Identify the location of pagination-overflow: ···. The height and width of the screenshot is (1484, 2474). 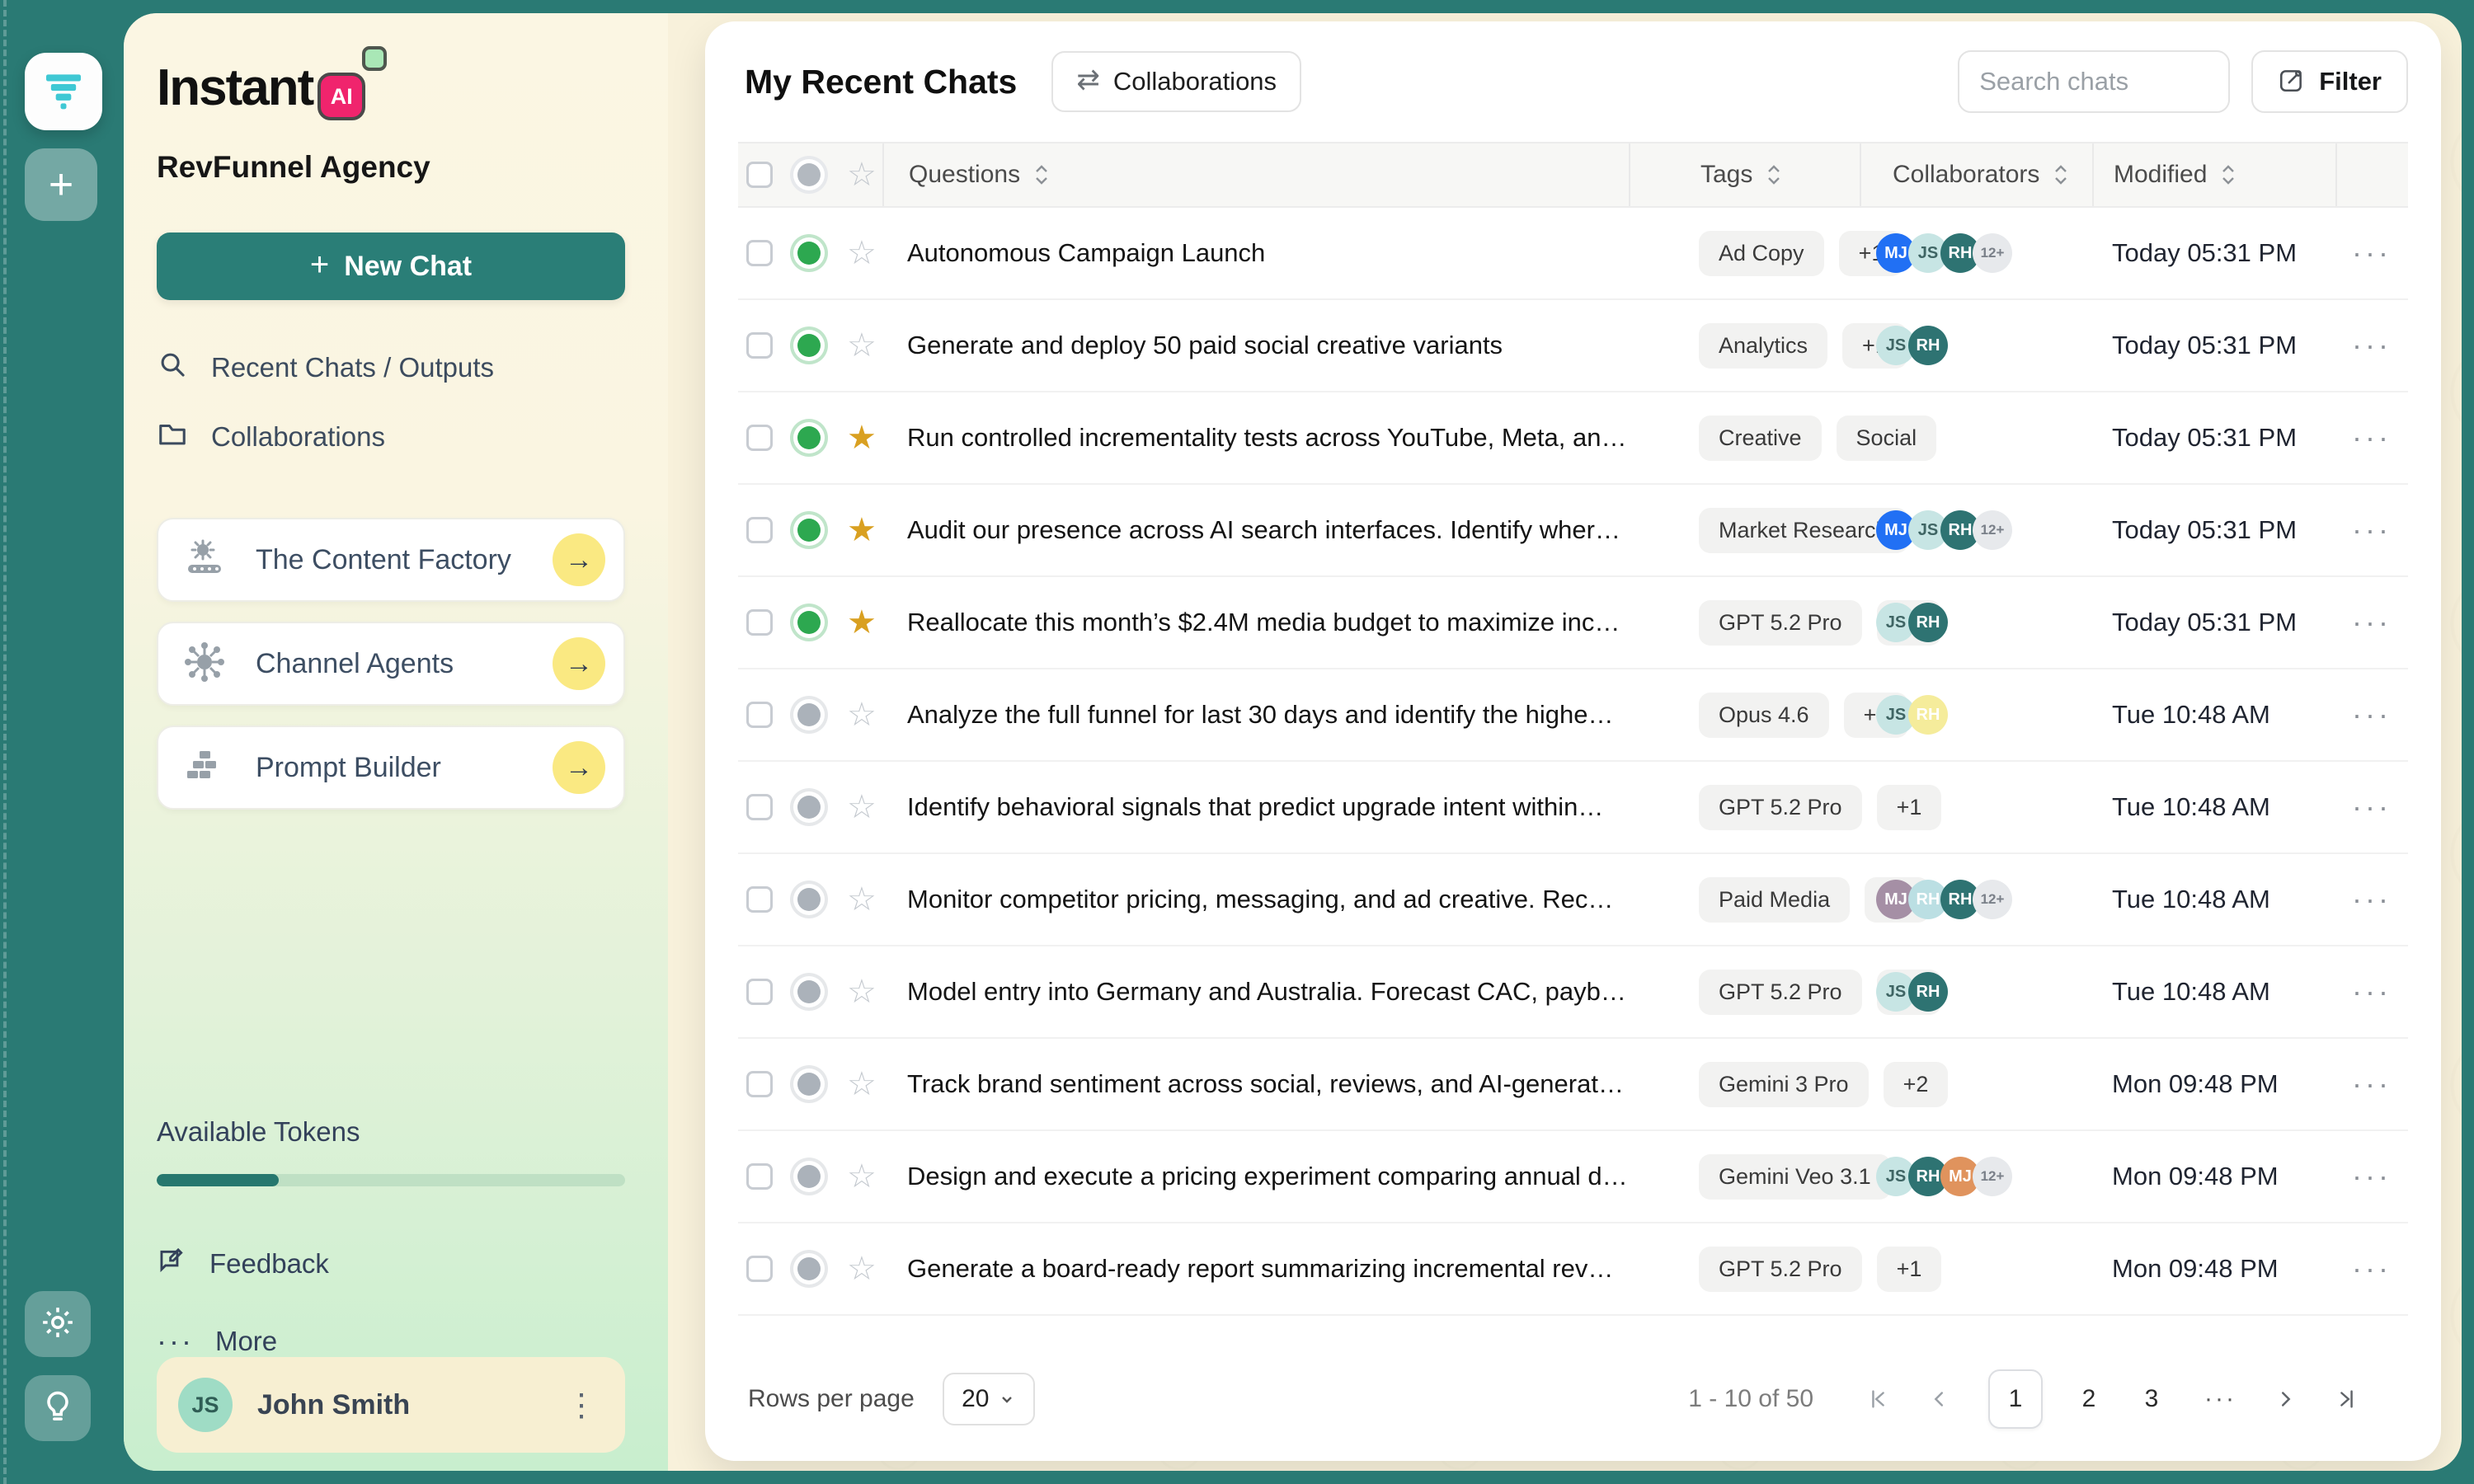
(2220, 1399).